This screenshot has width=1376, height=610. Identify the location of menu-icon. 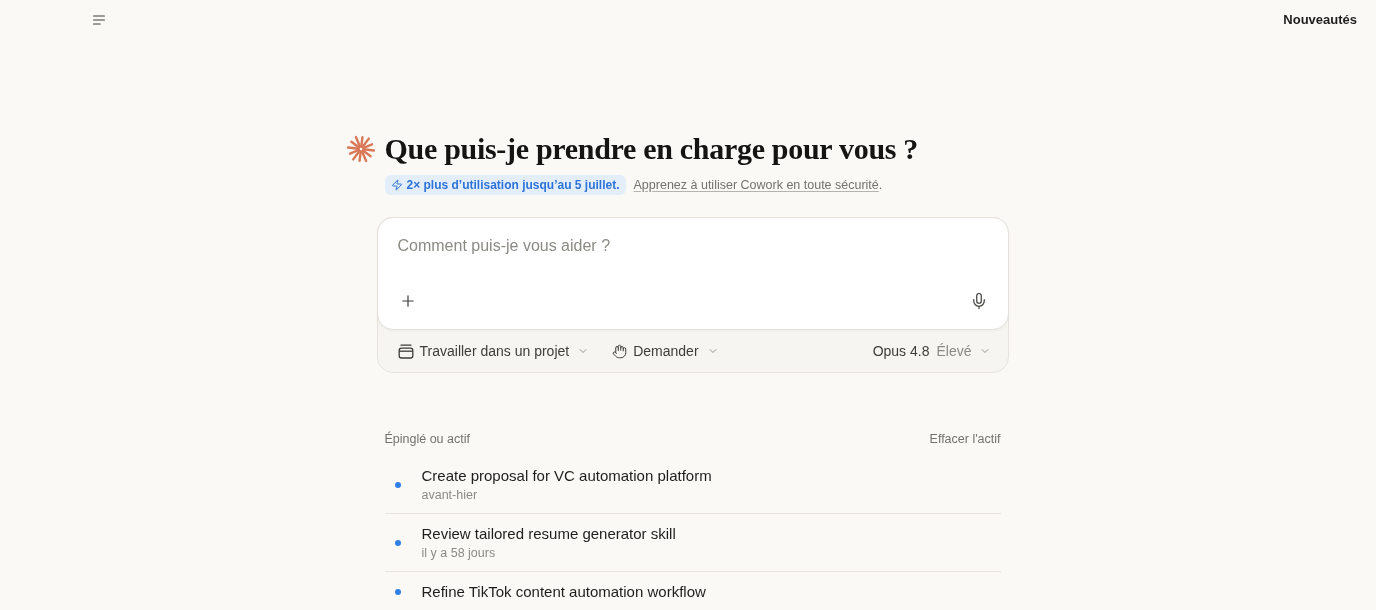
(99, 20).